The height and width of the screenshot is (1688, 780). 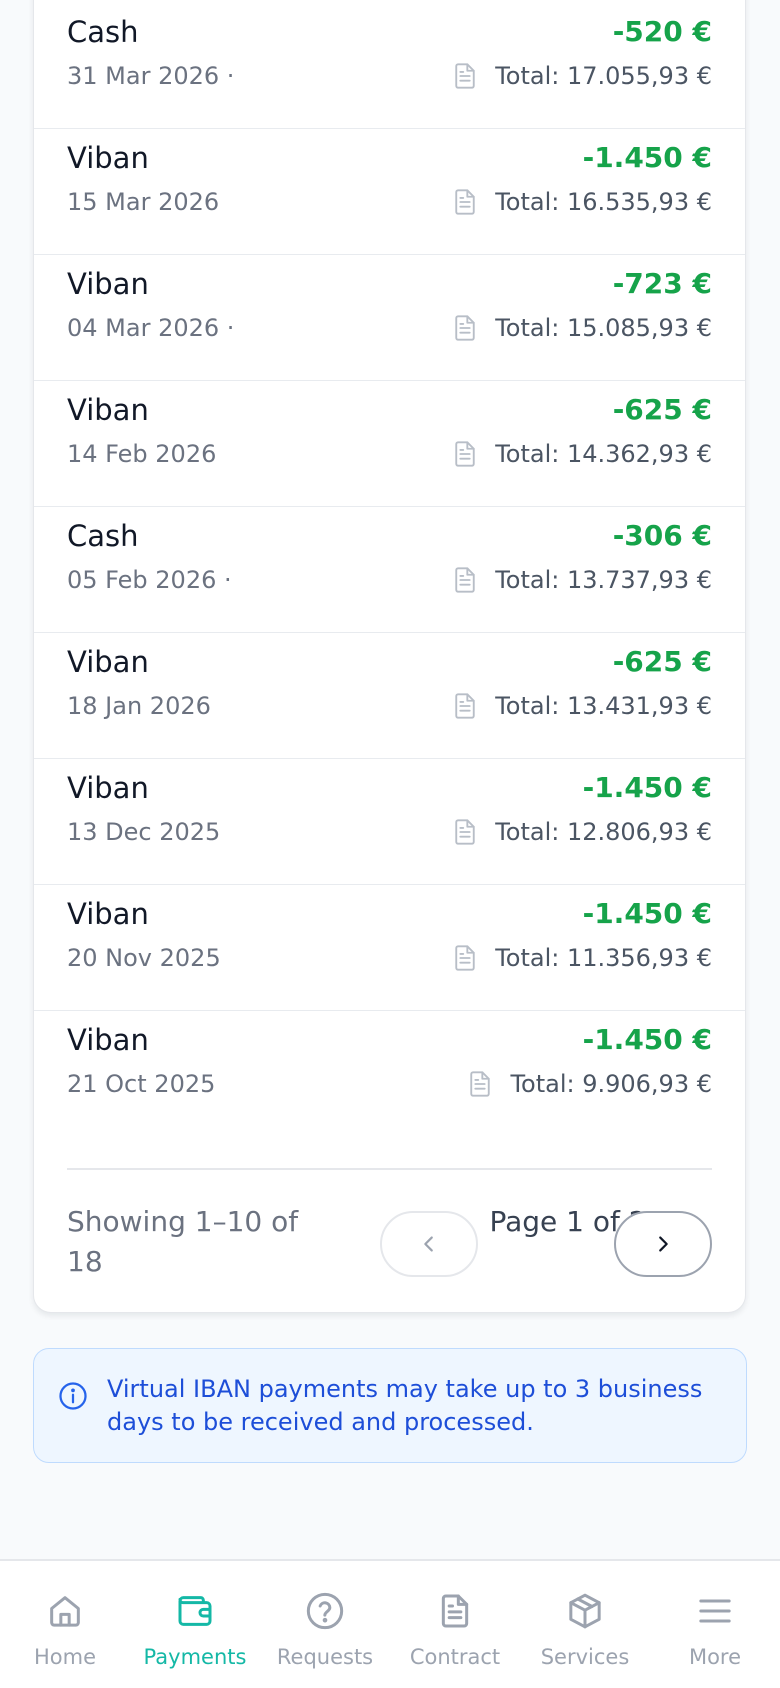 What do you see at coordinates (65, 1611) in the screenshot?
I see `home-icon` at bounding box center [65, 1611].